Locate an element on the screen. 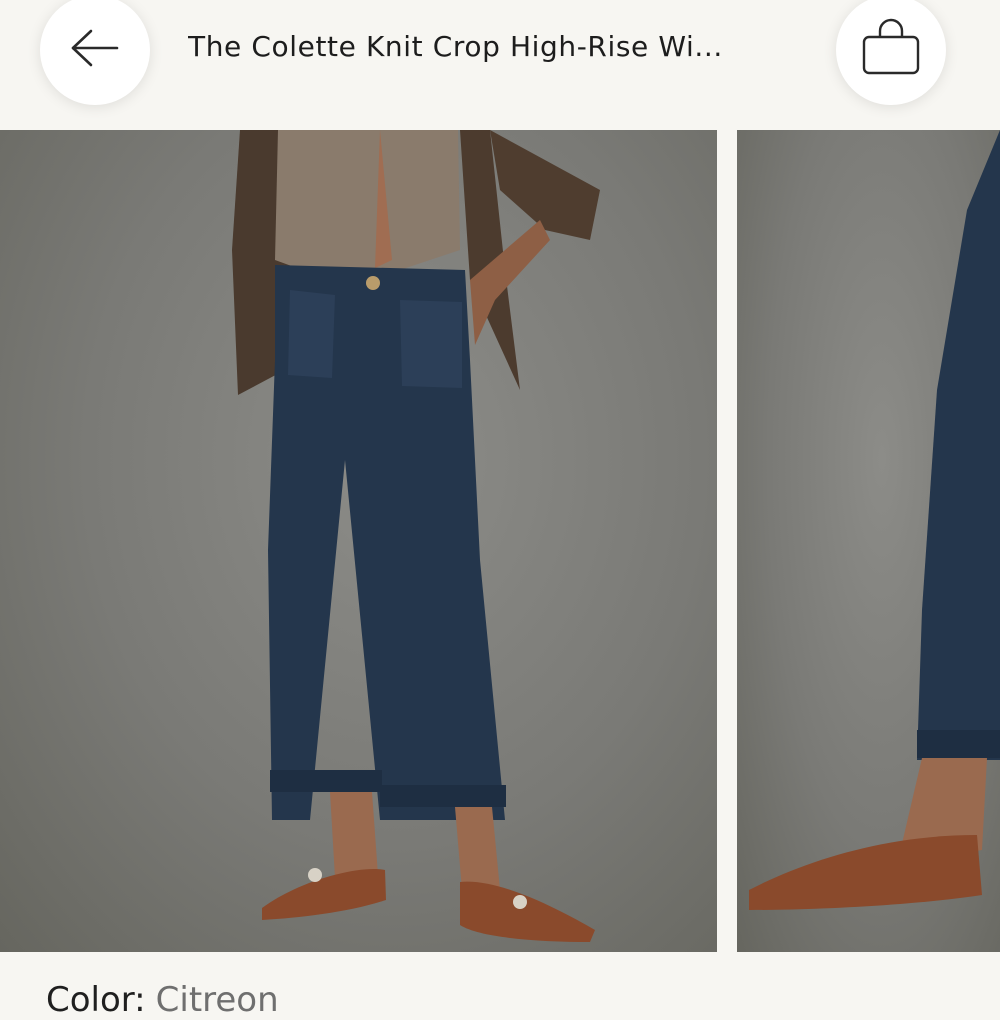 This screenshot has height=1020, width=1000. color-selector-label: Color: Citreon is located at coordinates (162, 1000).